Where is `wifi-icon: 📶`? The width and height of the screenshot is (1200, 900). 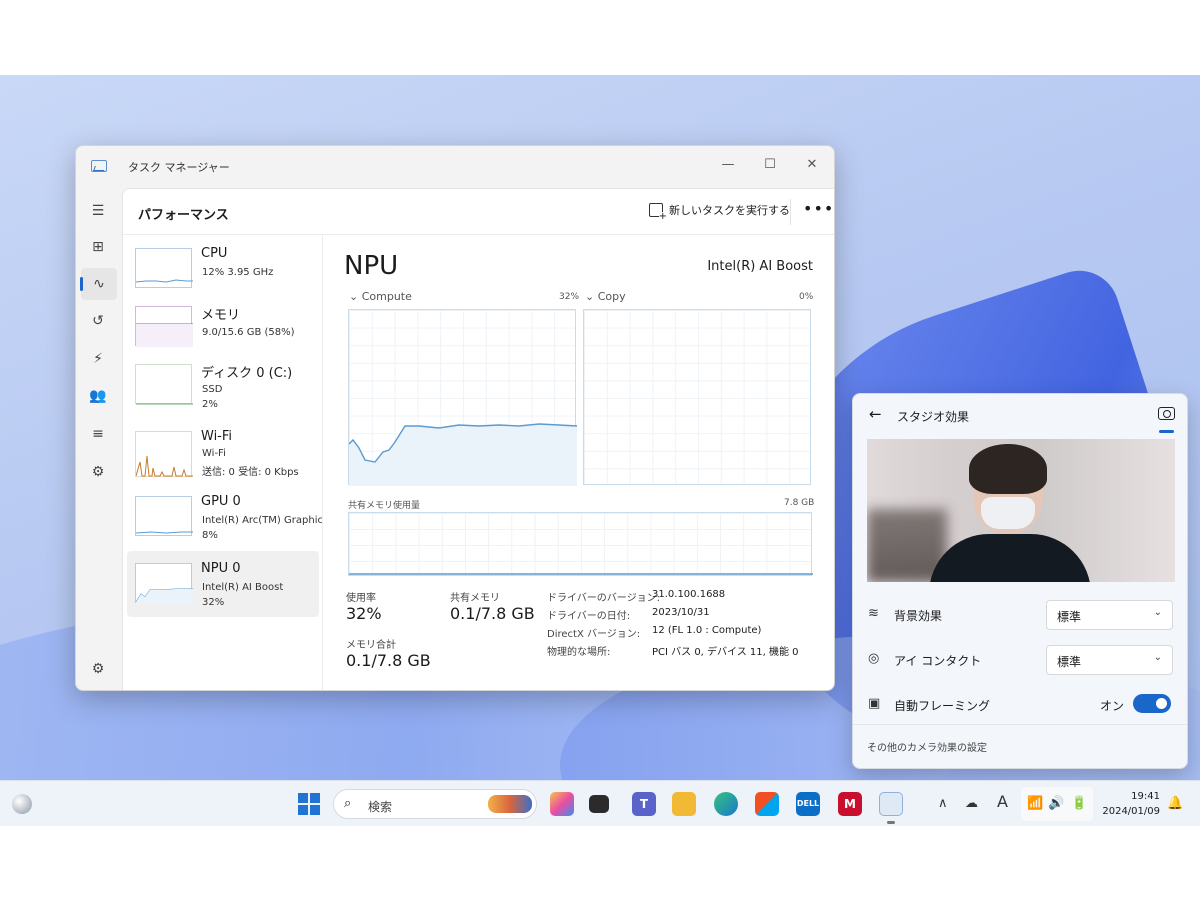
wifi-icon: 📶 is located at coordinates (1035, 803).